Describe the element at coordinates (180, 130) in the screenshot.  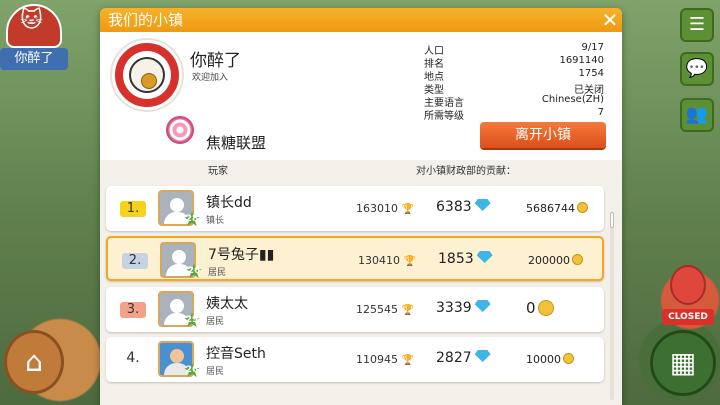
I see `candy-swirl-icon` at that location.